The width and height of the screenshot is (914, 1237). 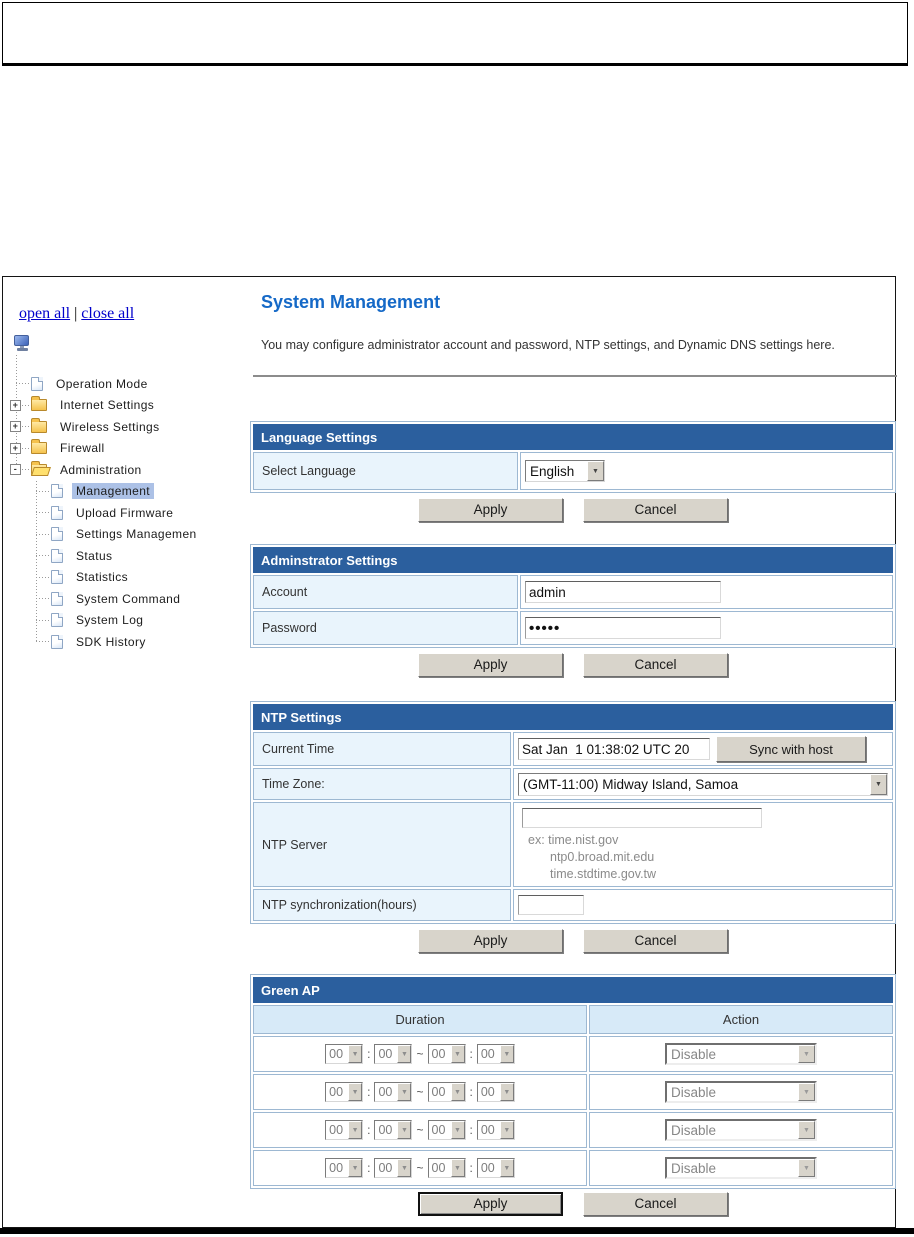 I want to click on ntp-sync-hours-input, so click(x=551, y=905).